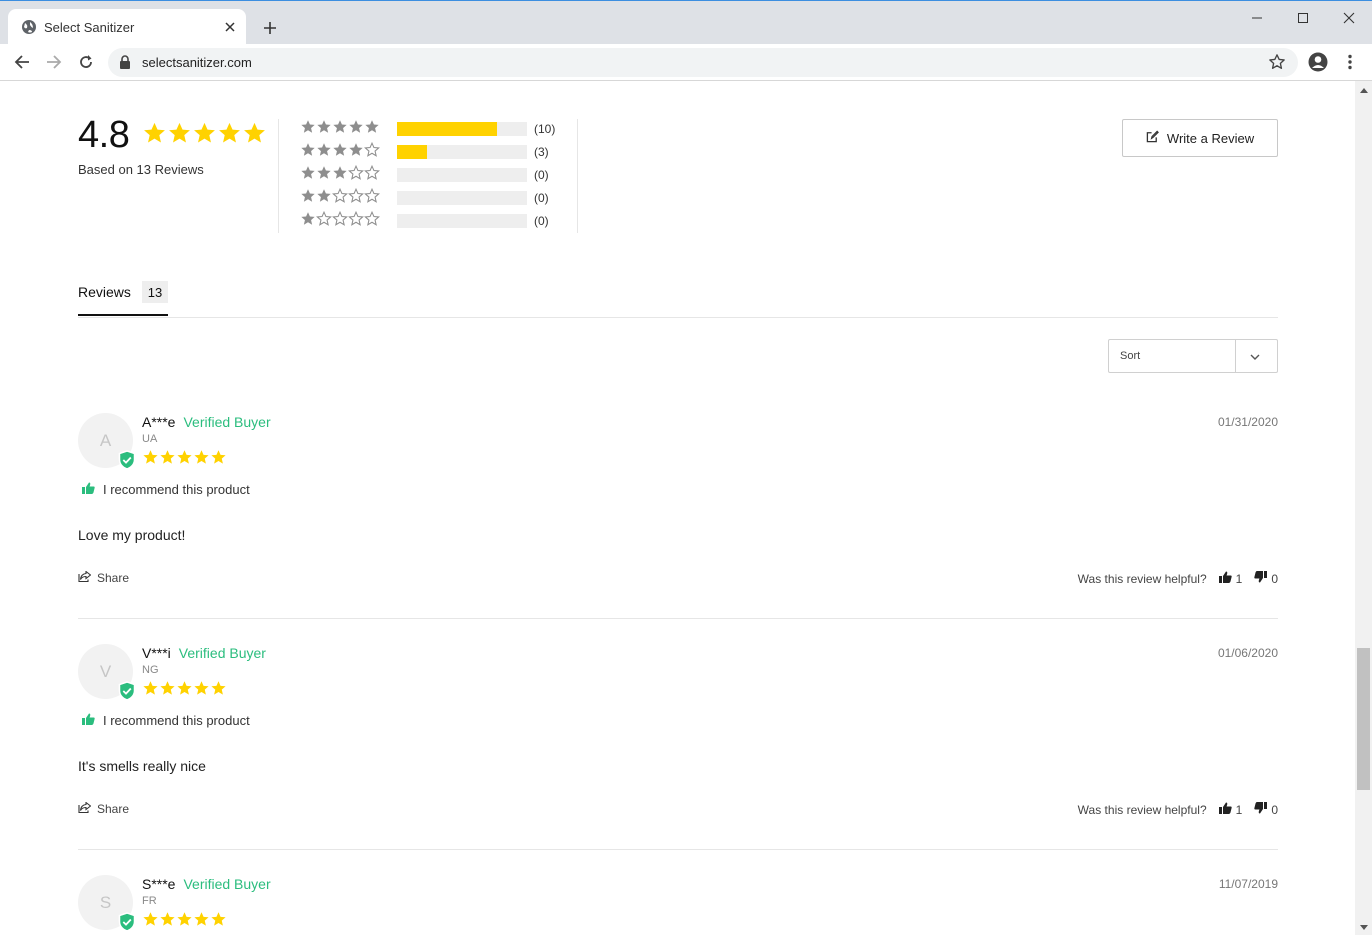  I want to click on reviewer-name: A***e Verified Buyer, so click(206, 422).